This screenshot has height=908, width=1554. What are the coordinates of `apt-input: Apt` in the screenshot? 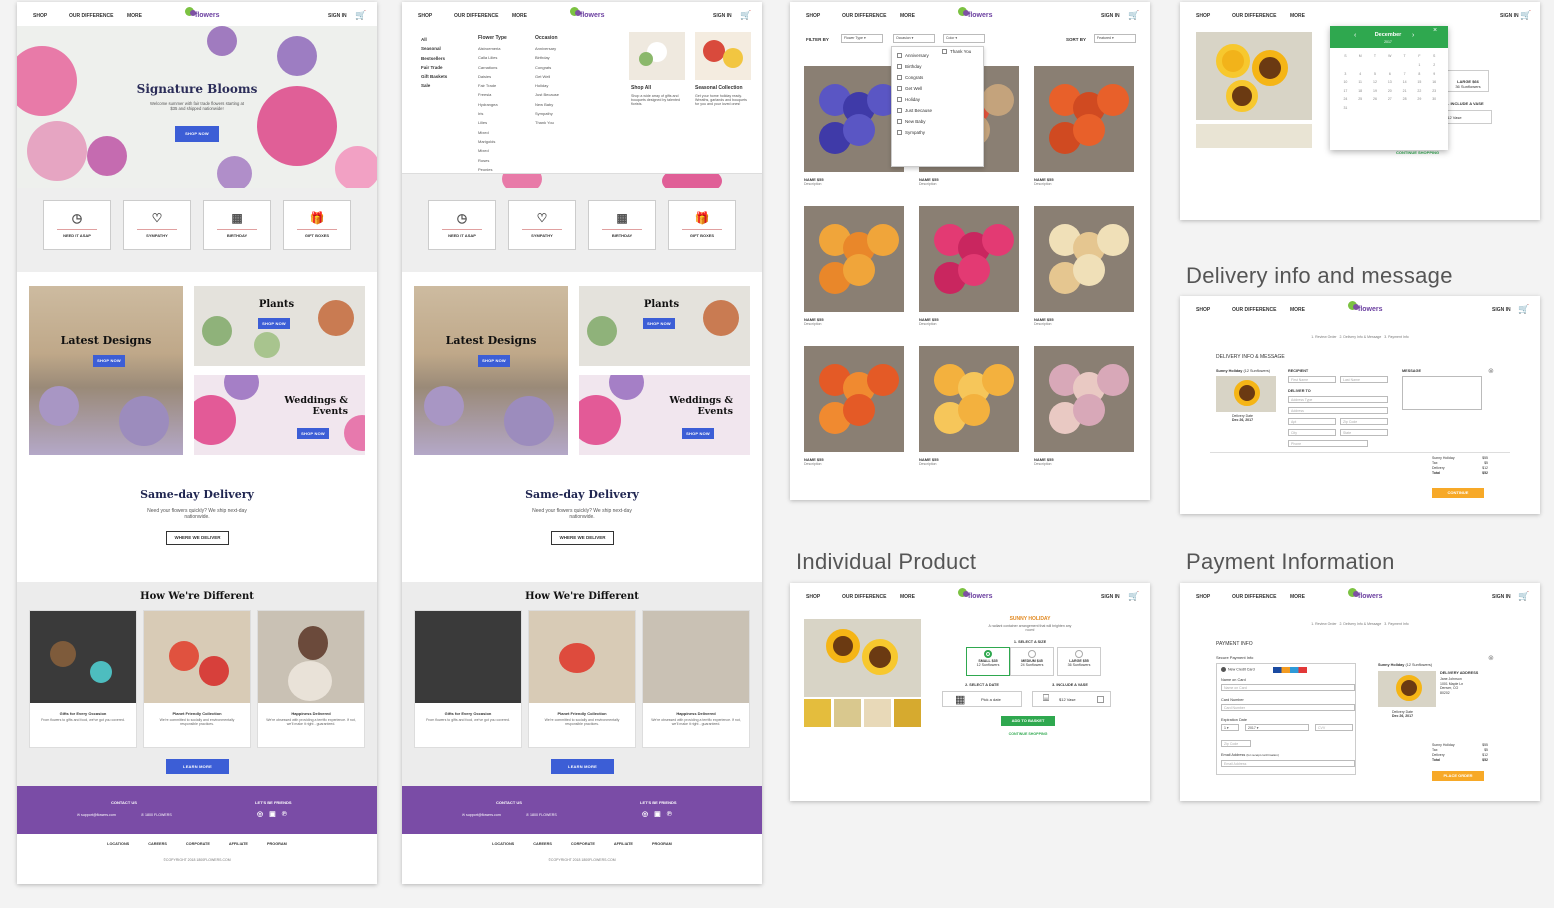 It's located at (1312, 421).